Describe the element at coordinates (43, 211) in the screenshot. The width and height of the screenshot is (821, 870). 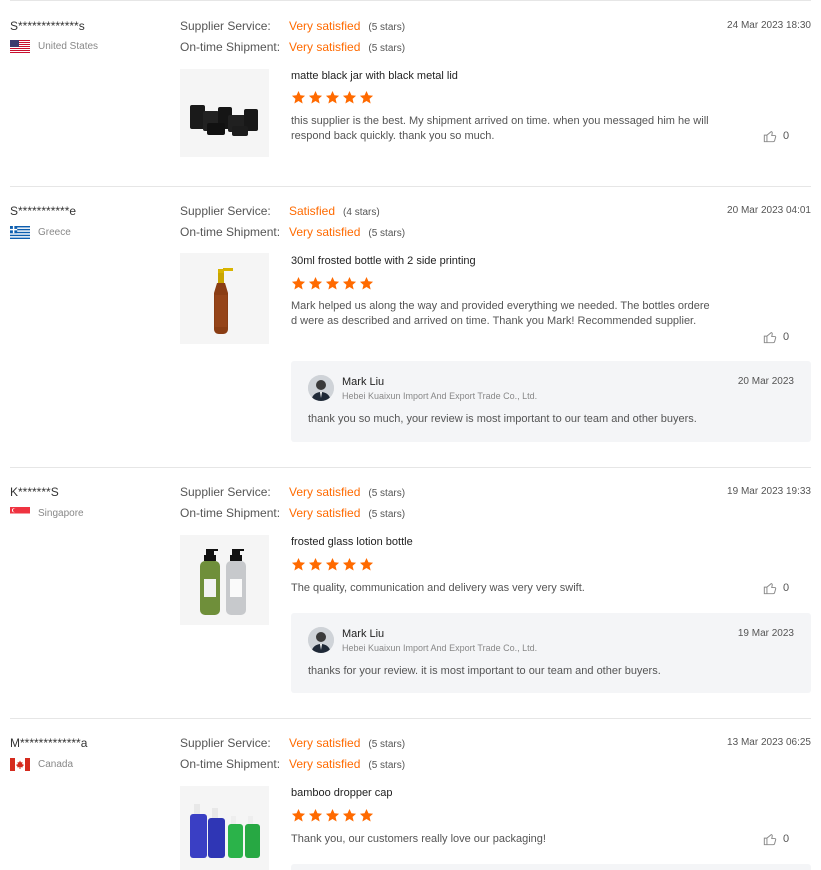
I see `buyer-name: S***********e` at that location.